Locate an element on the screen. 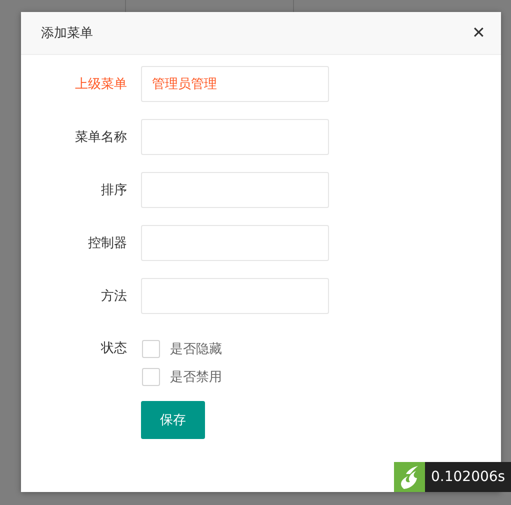 The image size is (511, 505). checkbox-label: 是否禁用 is located at coordinates (196, 377).